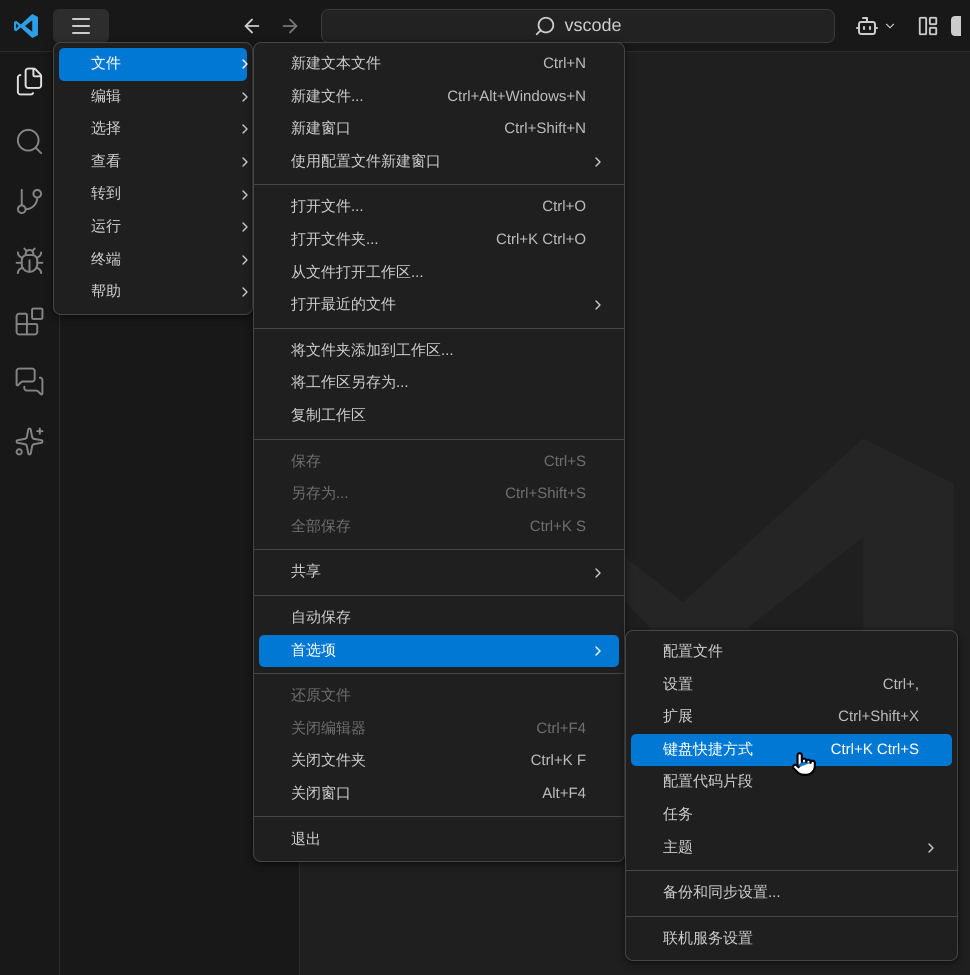 The image size is (970, 975). Describe the element at coordinates (791, 815) in the screenshot. I see `menu-item: 任务` at that location.